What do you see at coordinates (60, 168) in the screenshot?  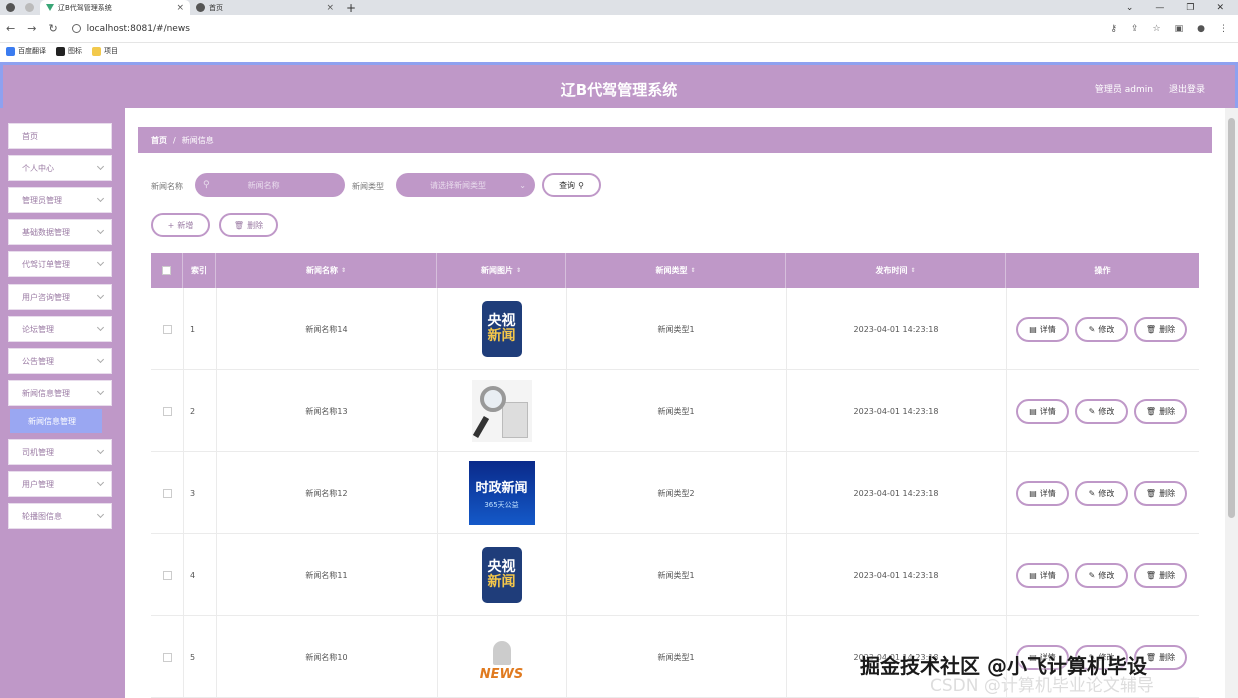 I see `sidebar-item: 个人中心` at bounding box center [60, 168].